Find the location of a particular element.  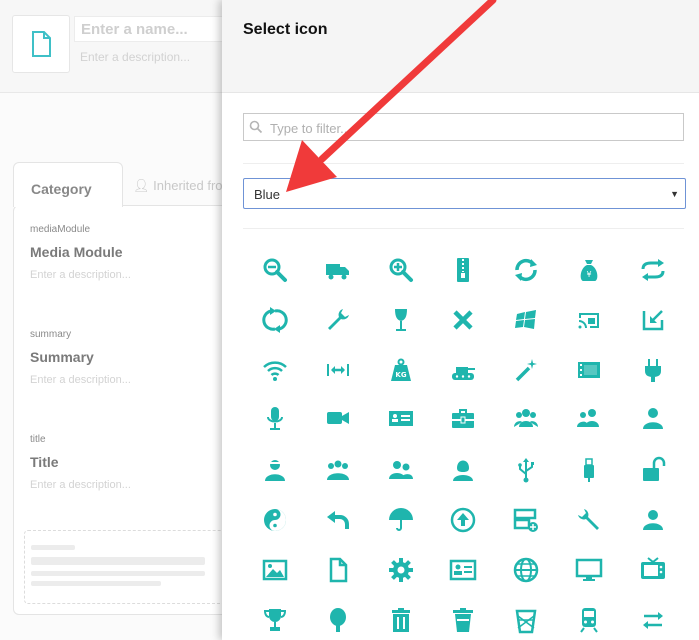

wrench-icon is located at coordinates (338, 320).